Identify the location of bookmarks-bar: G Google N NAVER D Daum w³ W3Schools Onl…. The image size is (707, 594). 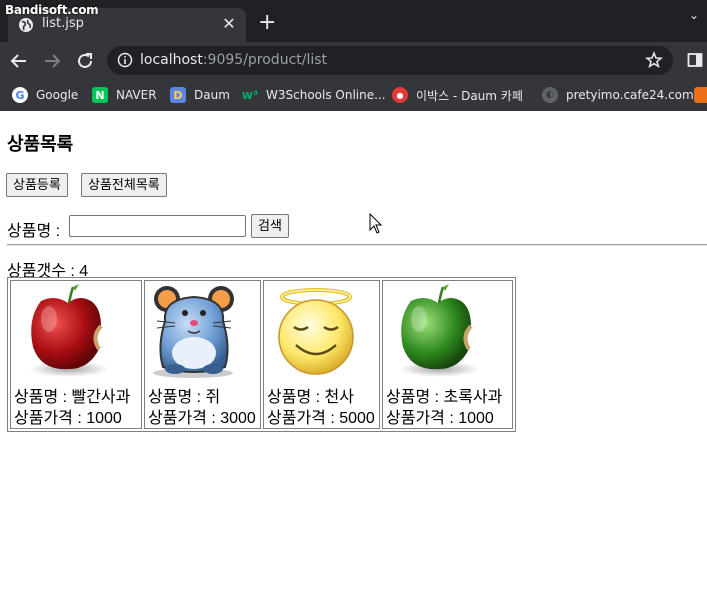
(353, 95).